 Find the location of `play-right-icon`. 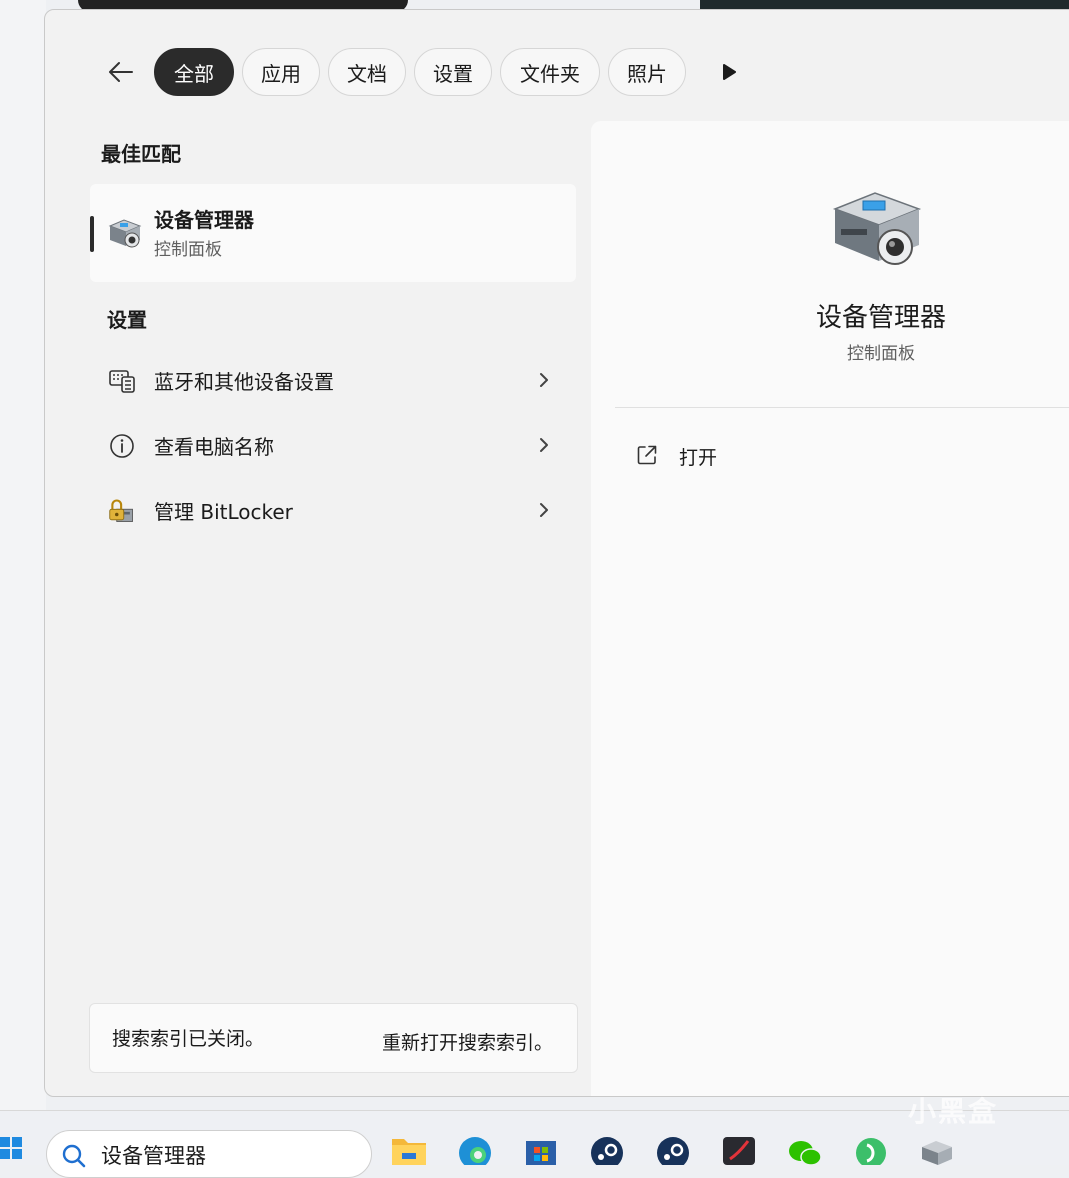

play-right-icon is located at coordinates (729, 72).